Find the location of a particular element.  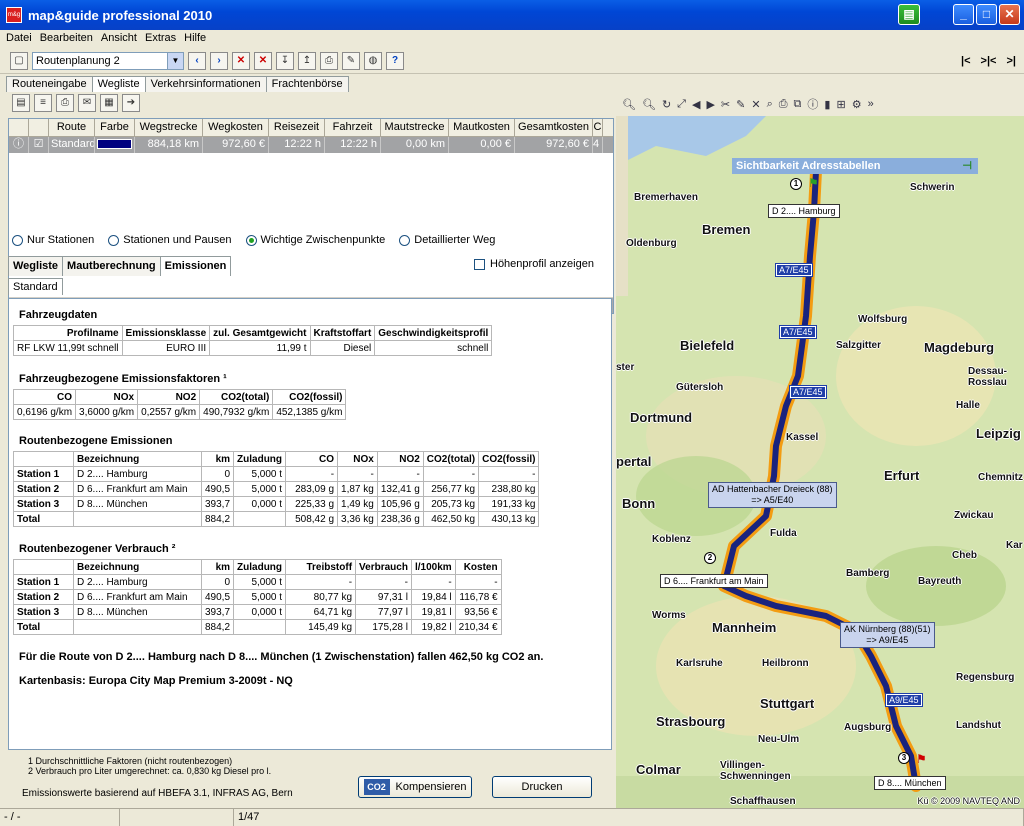

td-station: Station 1 is located at coordinates (43, 582).